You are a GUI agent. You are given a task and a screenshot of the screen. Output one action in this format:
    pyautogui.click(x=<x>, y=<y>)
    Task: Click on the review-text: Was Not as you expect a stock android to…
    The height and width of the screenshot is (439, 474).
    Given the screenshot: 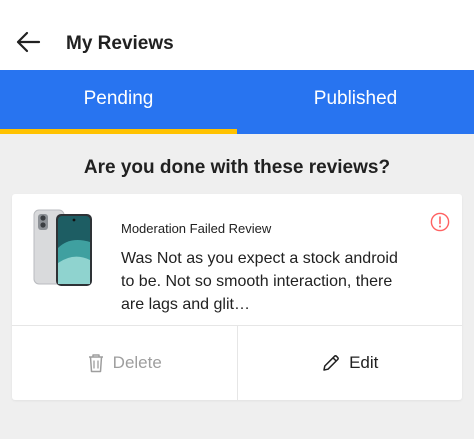 What is the action you would take?
    pyautogui.click(x=259, y=281)
    